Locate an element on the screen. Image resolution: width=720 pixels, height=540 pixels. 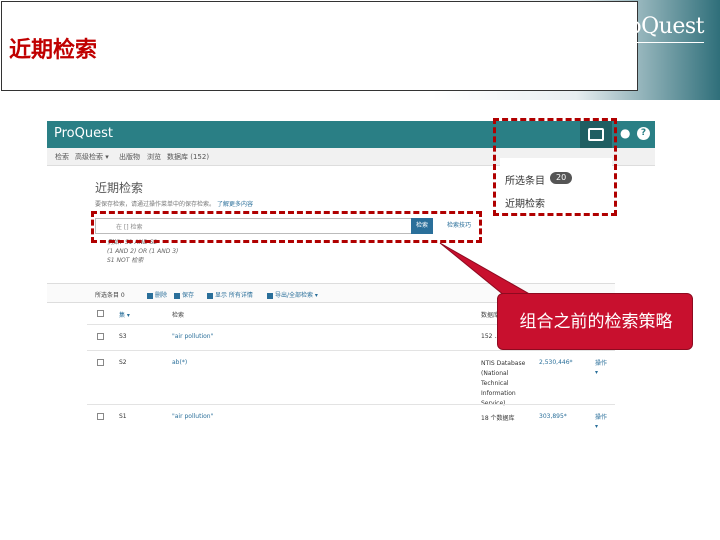
callout-arrow is located at coordinates (490, 271).